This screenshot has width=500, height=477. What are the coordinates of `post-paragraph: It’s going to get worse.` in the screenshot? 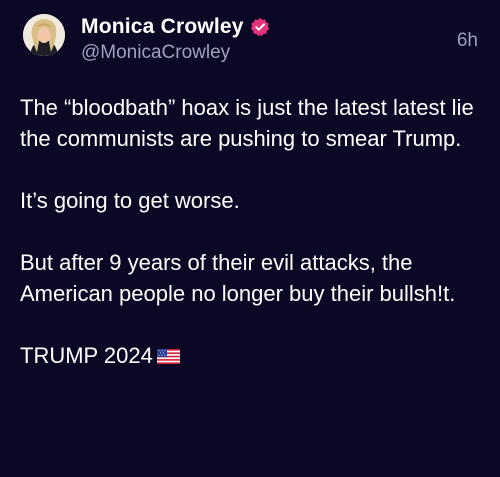 It's located at (130, 200).